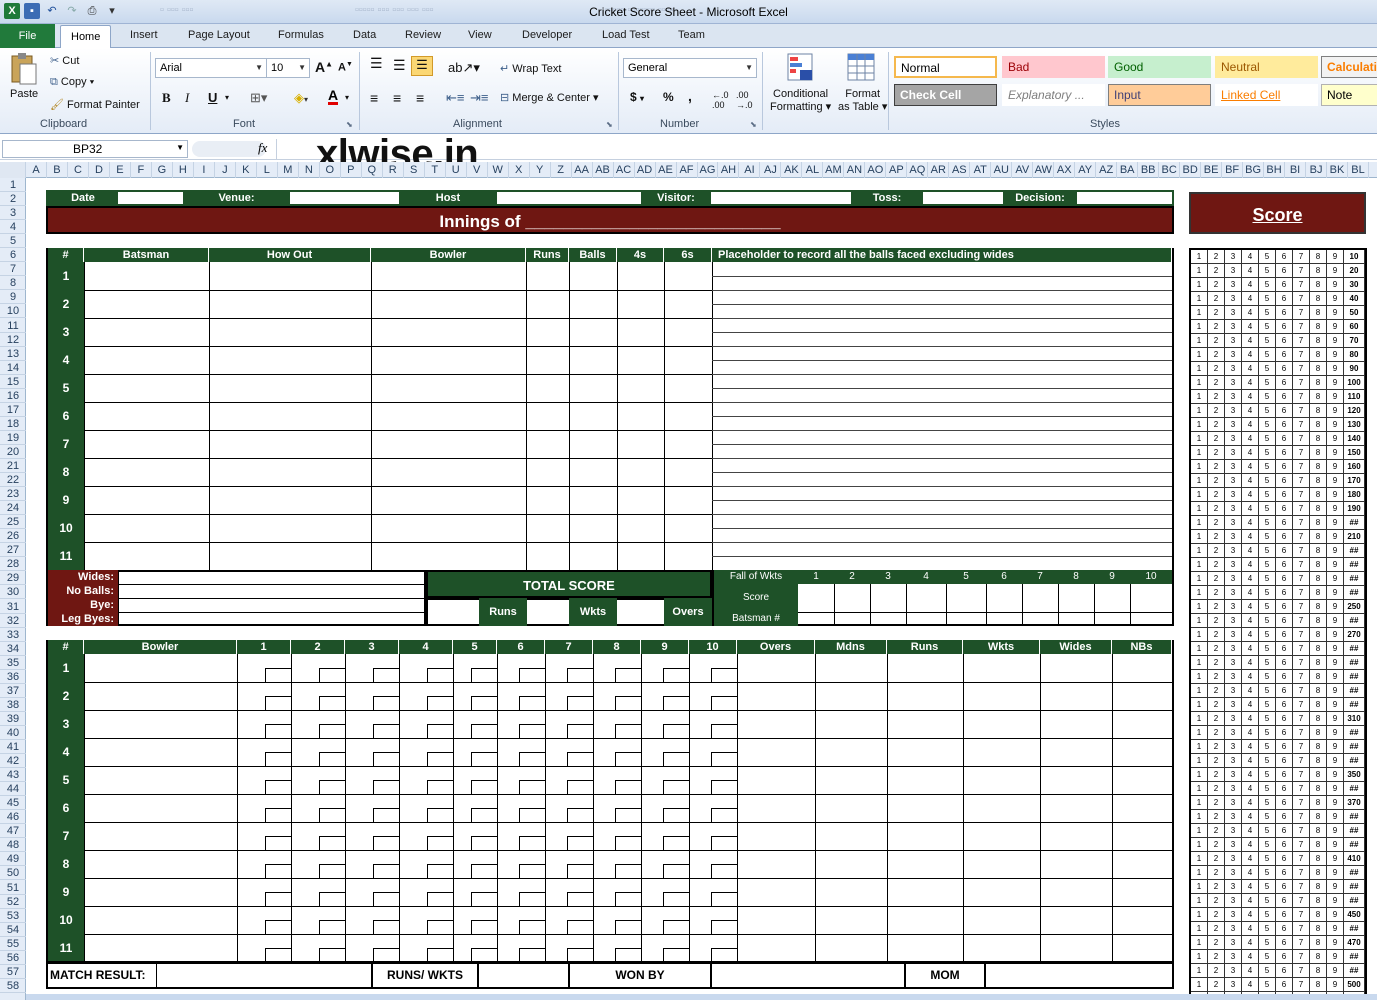  I want to click on row-header: 47, so click(13, 831).